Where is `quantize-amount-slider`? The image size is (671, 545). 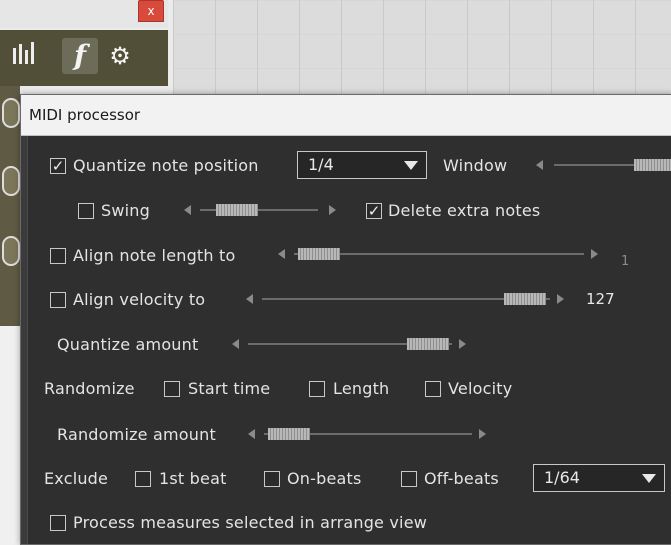
quantize-amount-slider is located at coordinates (350, 344).